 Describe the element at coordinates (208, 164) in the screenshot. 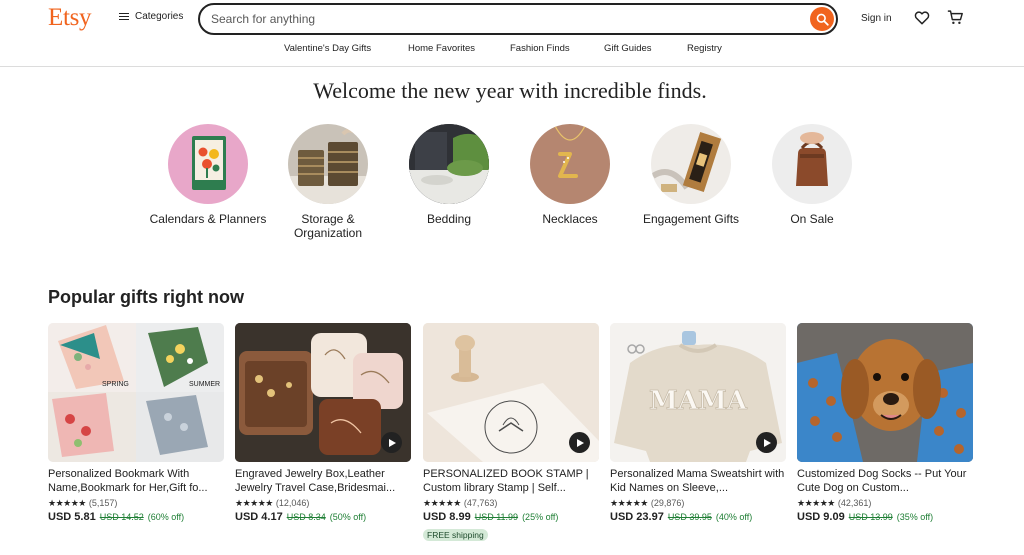

I see `calendar-image` at that location.